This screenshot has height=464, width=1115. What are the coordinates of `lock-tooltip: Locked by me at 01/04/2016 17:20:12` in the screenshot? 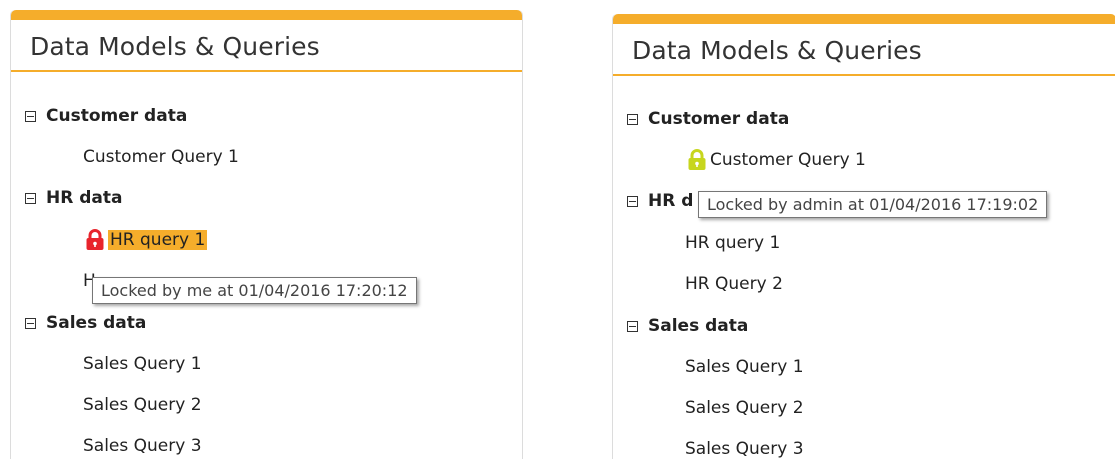 It's located at (254, 290).